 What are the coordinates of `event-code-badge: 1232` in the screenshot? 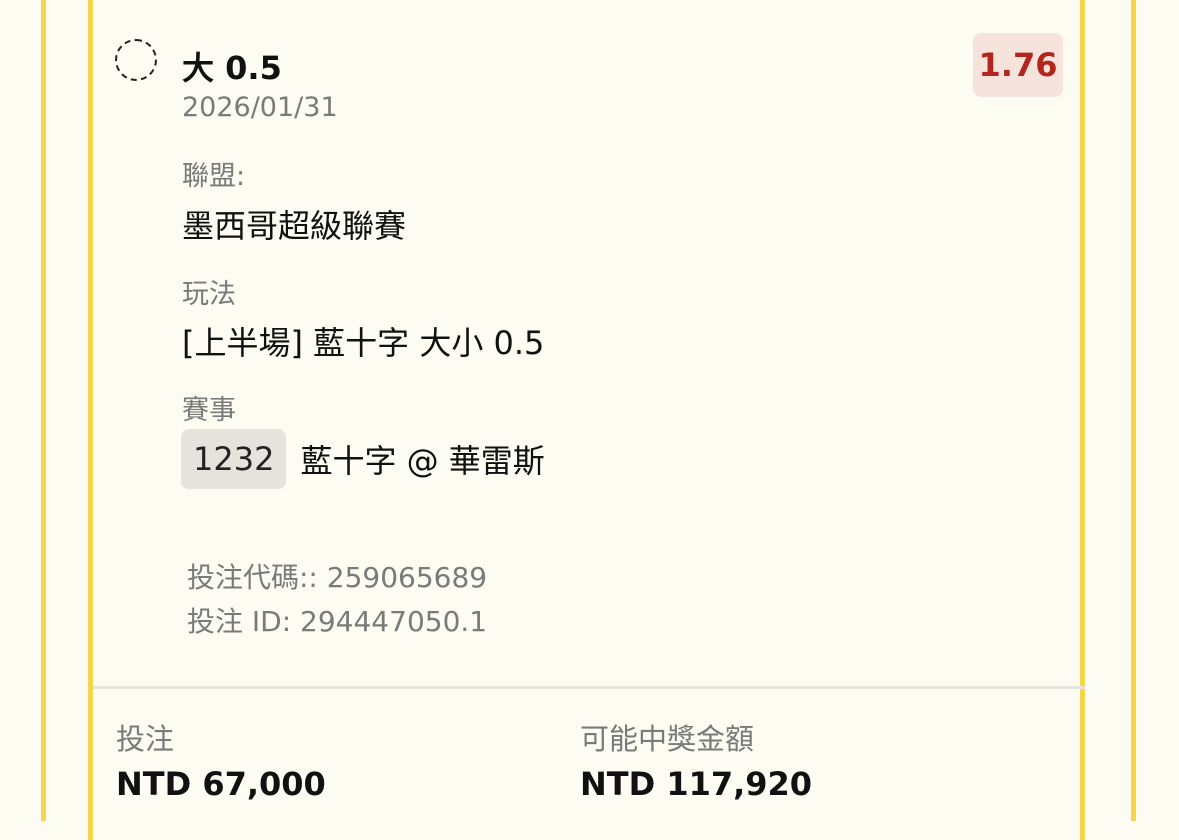 It's located at (234, 459).